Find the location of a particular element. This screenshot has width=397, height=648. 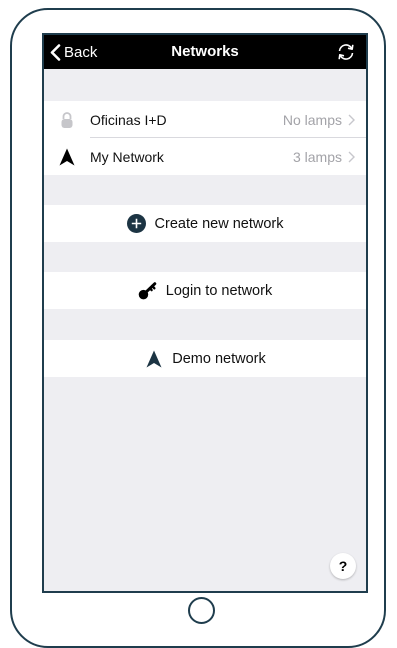

create-network-section: Create new network is located at coordinates (205, 223).